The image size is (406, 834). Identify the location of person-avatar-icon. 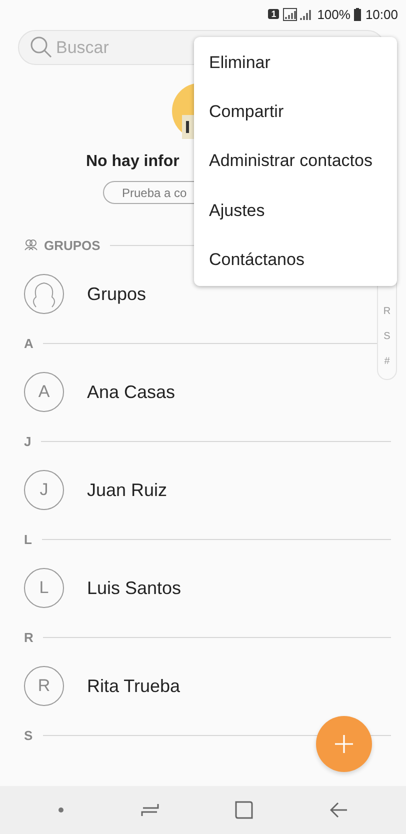
(44, 294).